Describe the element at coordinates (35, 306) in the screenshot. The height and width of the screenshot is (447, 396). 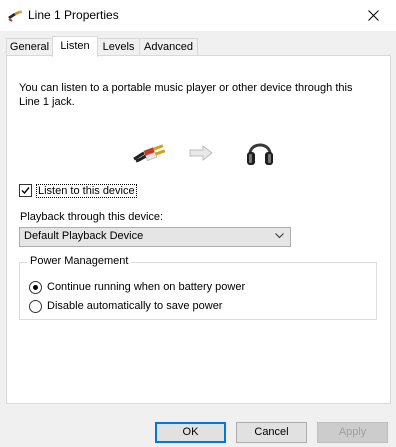
I see `radio-disable-button` at that location.